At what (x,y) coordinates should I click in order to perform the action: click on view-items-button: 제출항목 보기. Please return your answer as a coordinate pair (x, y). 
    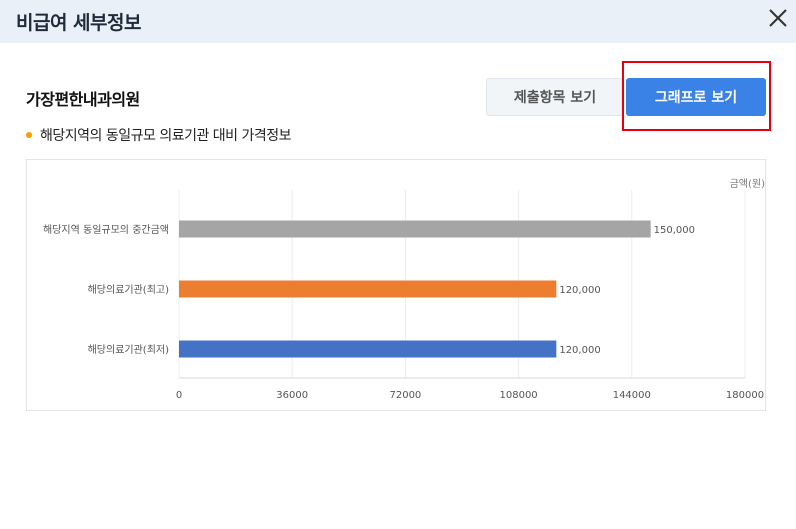
    Looking at the image, I should click on (555, 97).